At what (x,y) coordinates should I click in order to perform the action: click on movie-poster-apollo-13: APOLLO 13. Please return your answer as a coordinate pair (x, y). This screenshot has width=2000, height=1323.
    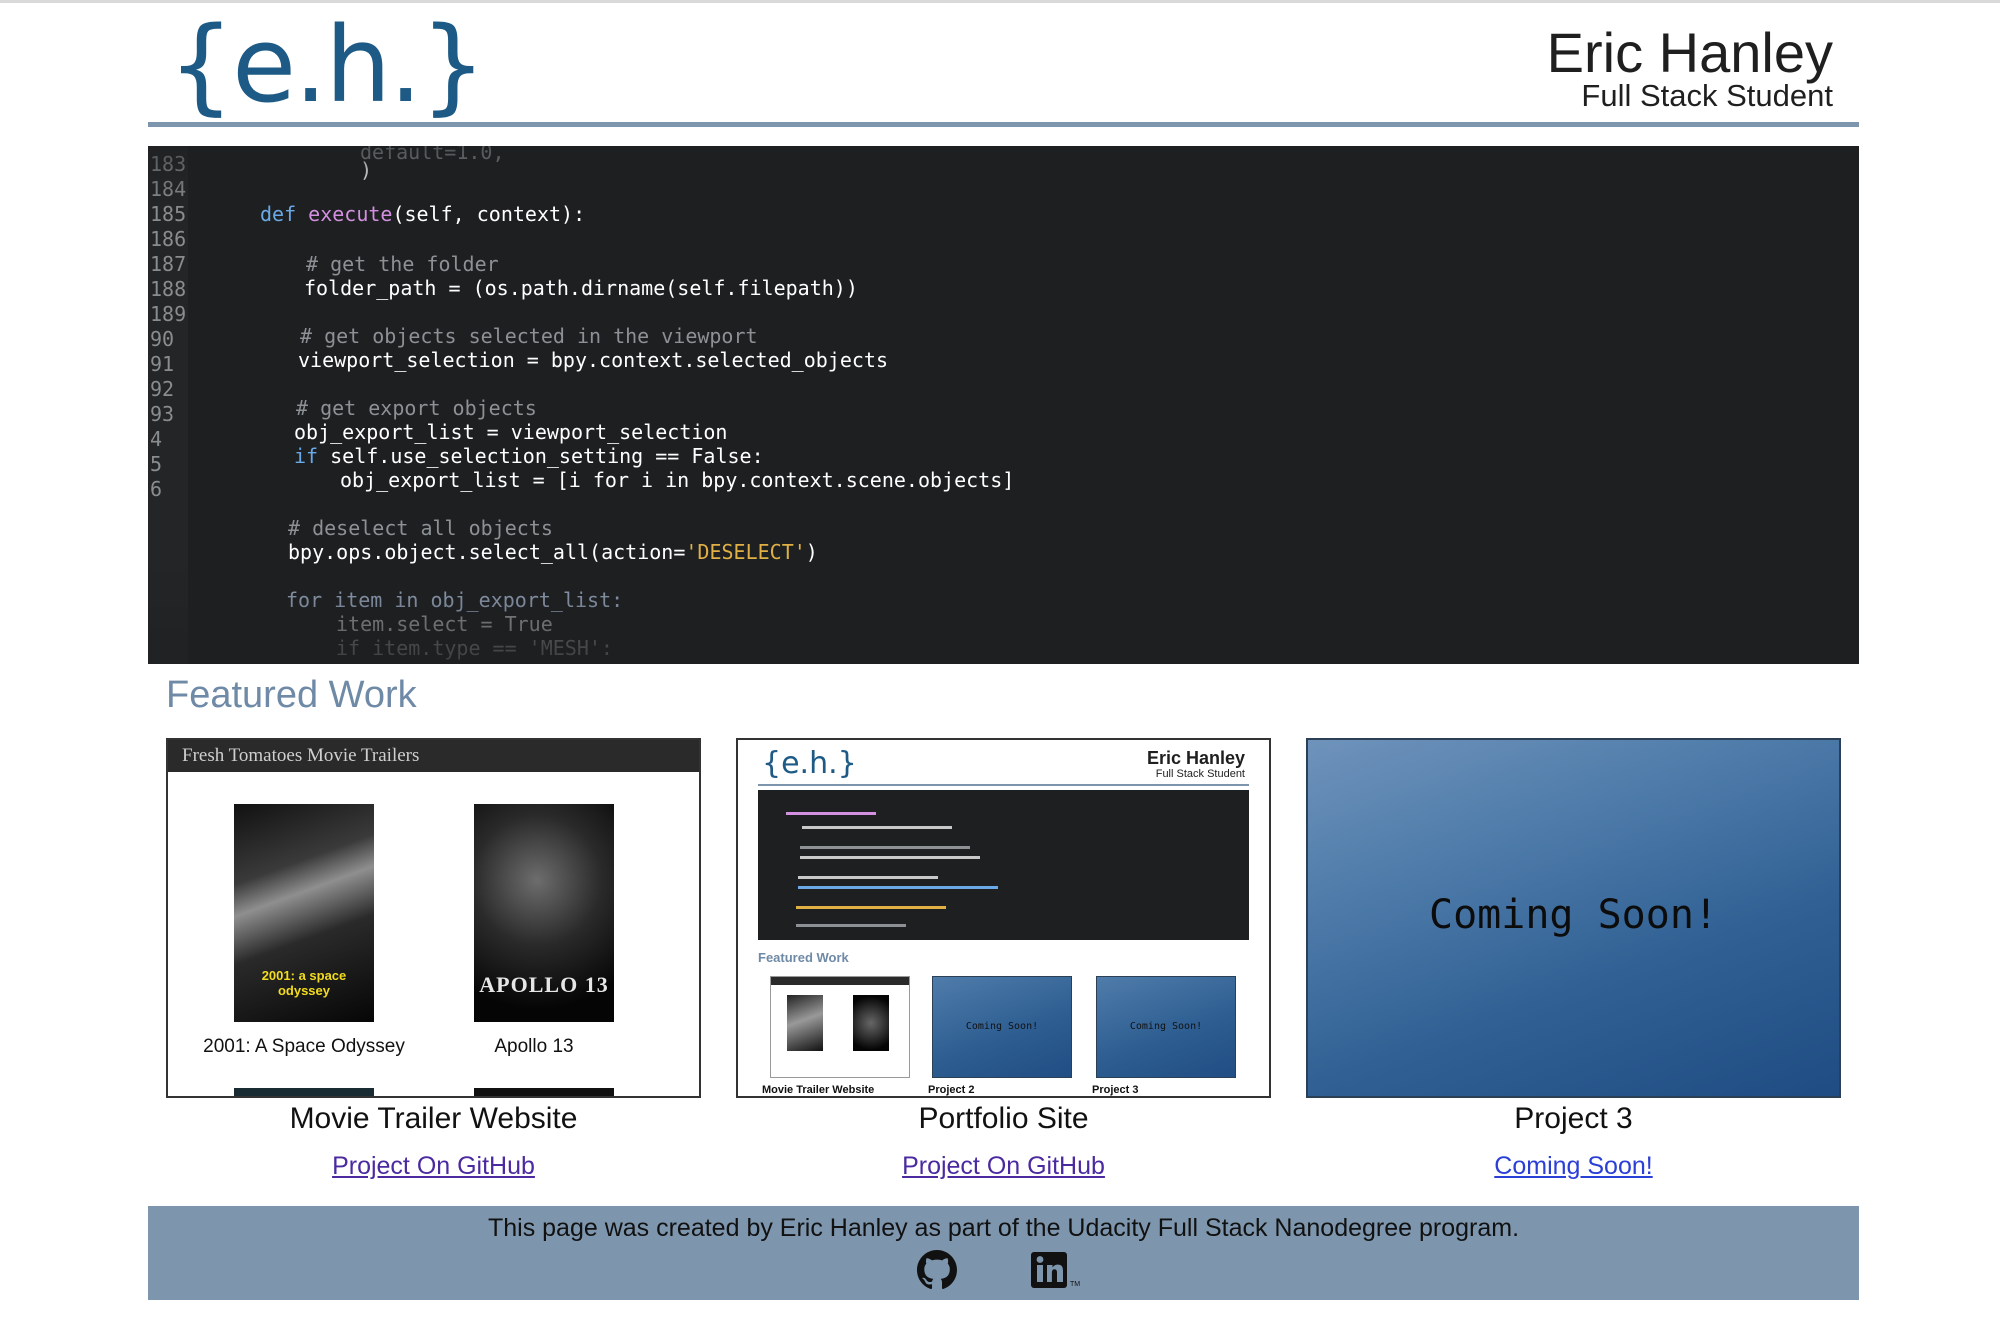
    Looking at the image, I should click on (544, 913).